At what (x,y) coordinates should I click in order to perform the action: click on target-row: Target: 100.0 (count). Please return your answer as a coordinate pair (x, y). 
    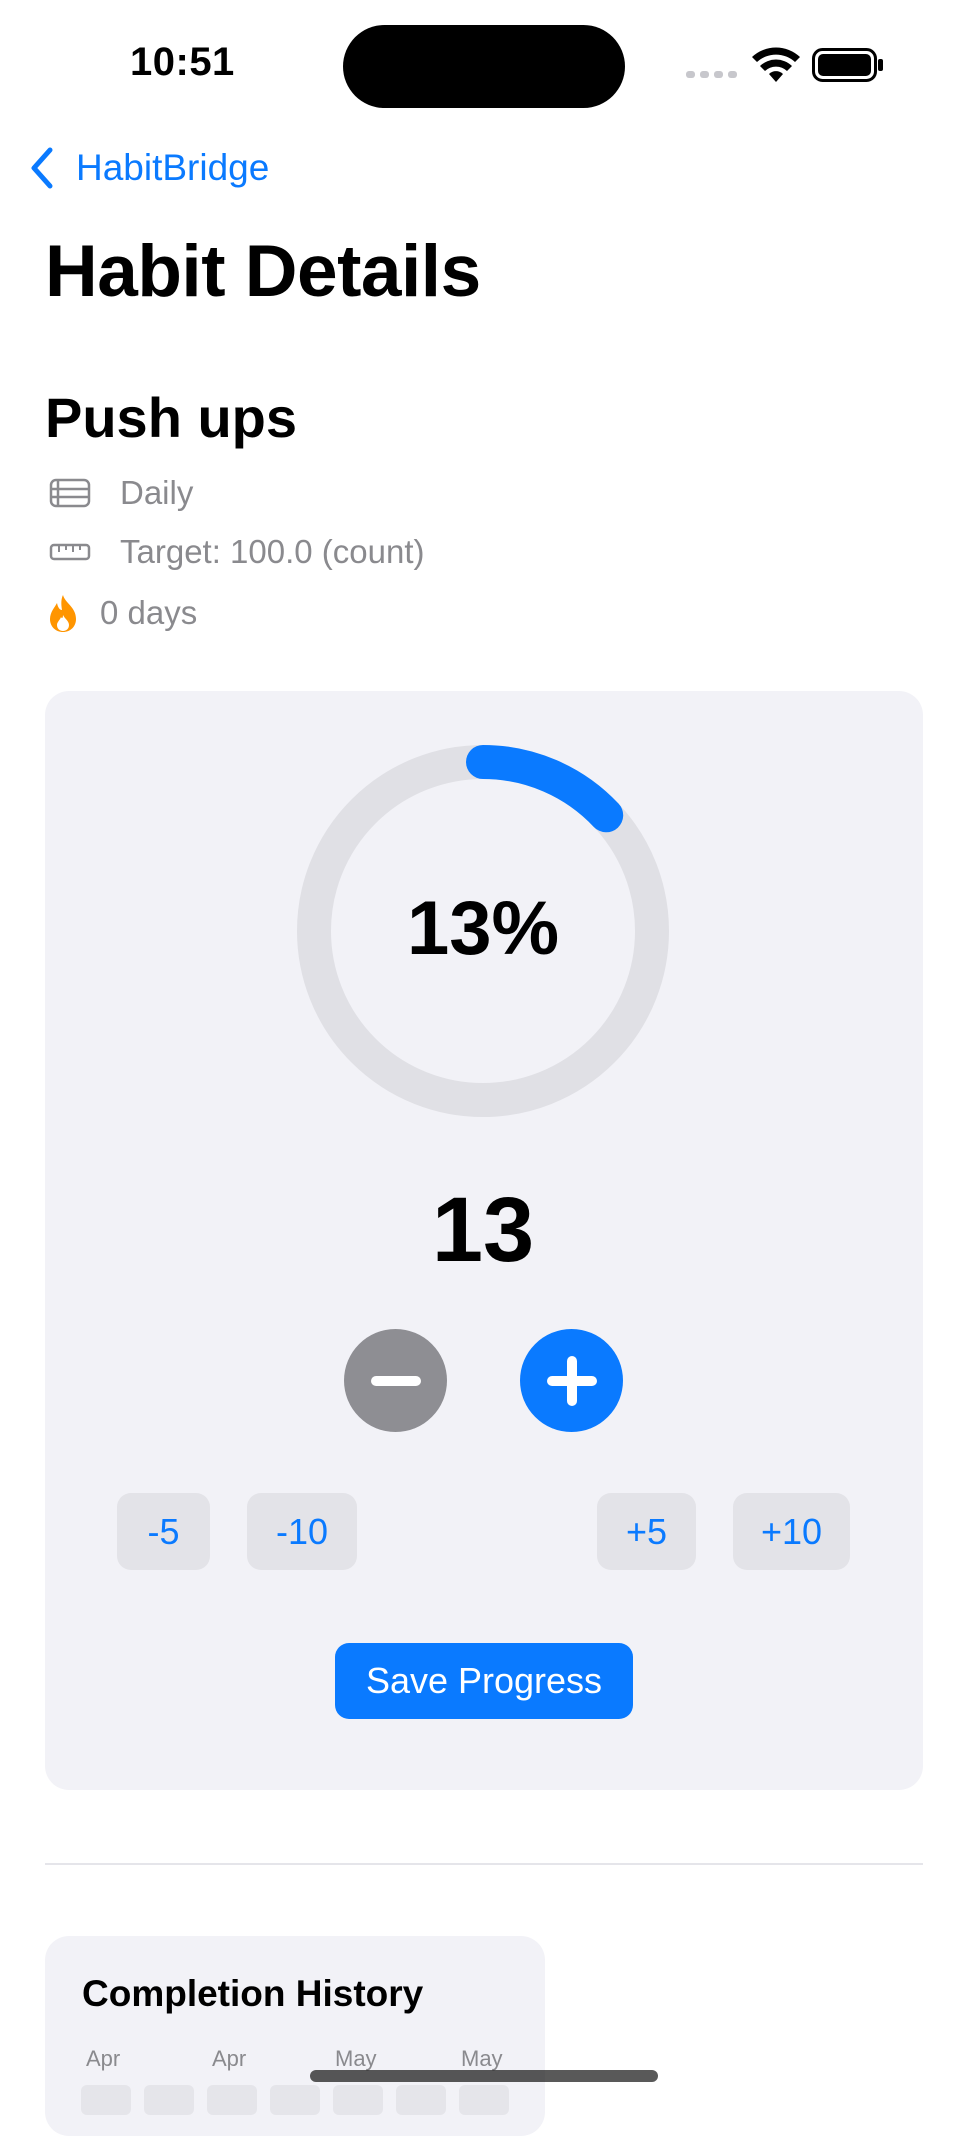
    Looking at the image, I should click on (236, 552).